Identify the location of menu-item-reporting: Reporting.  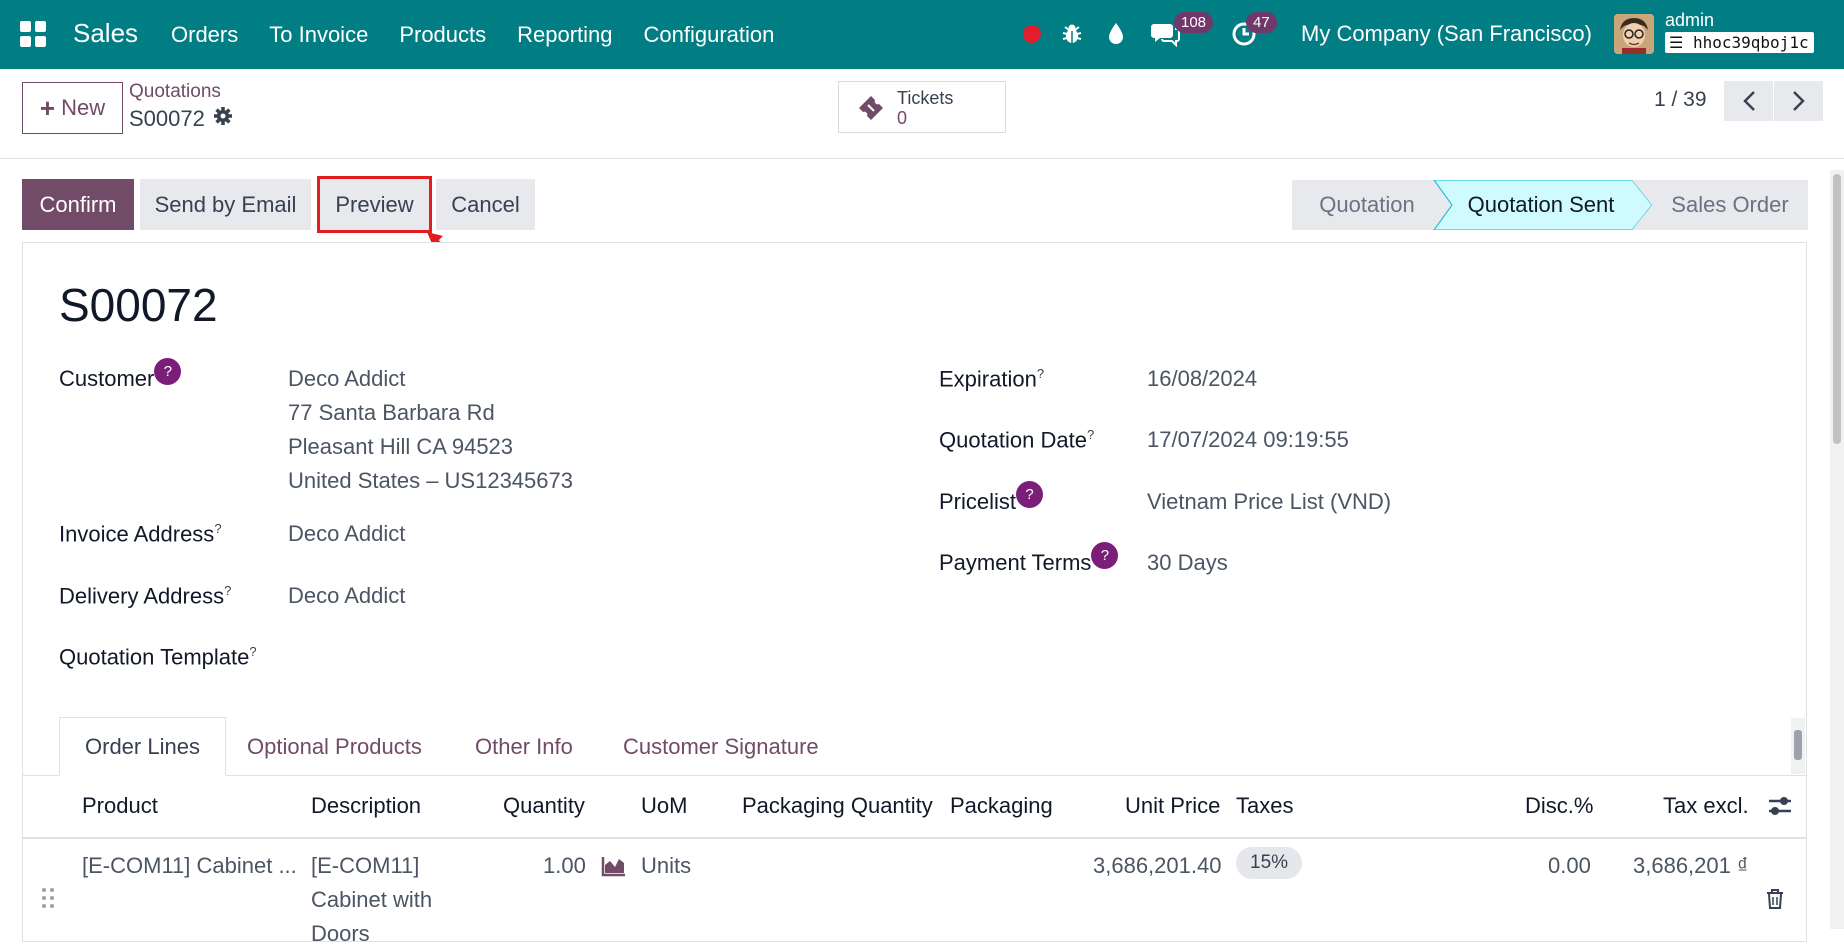
(564, 35).